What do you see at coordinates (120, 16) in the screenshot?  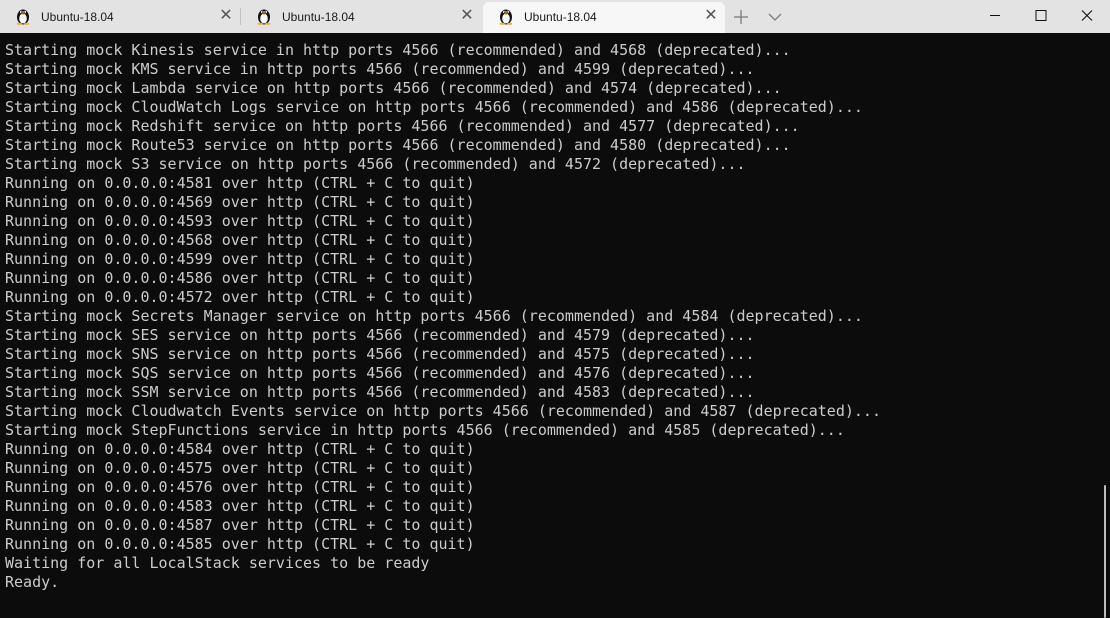 I see `tab-1: Ubuntu-18.04 ✕` at bounding box center [120, 16].